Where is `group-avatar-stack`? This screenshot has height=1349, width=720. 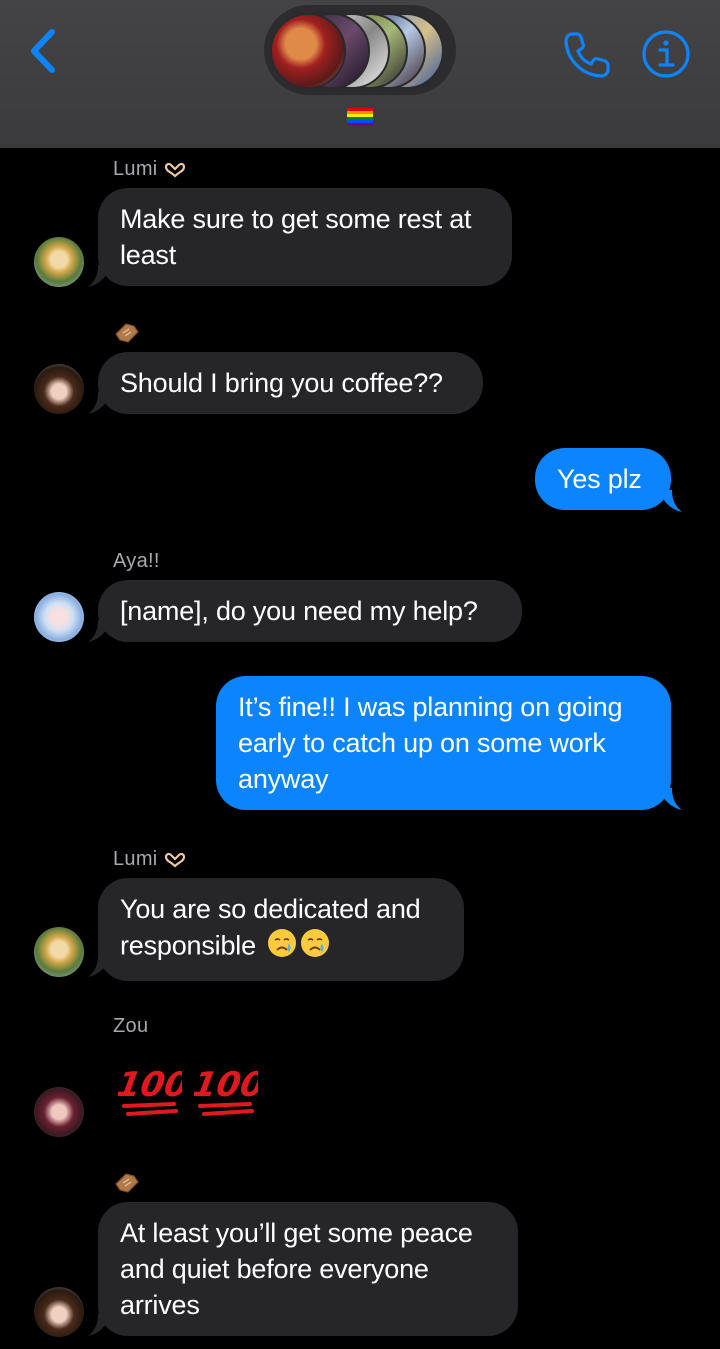
group-avatar-stack is located at coordinates (360, 50).